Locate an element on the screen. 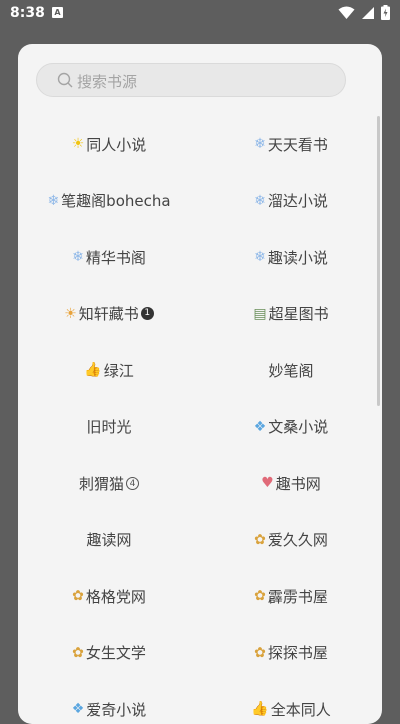 This screenshot has height=724, width=400. source-item: ❄ 溜达小说 is located at coordinates (291, 201).